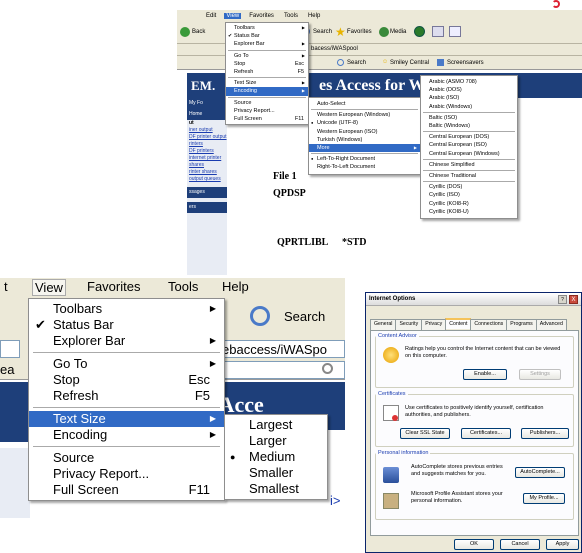 Image resolution: width=582 pixels, height=553 pixels. What do you see at coordinates (573, 299) in the screenshot?
I see `close-button: X` at bounding box center [573, 299].